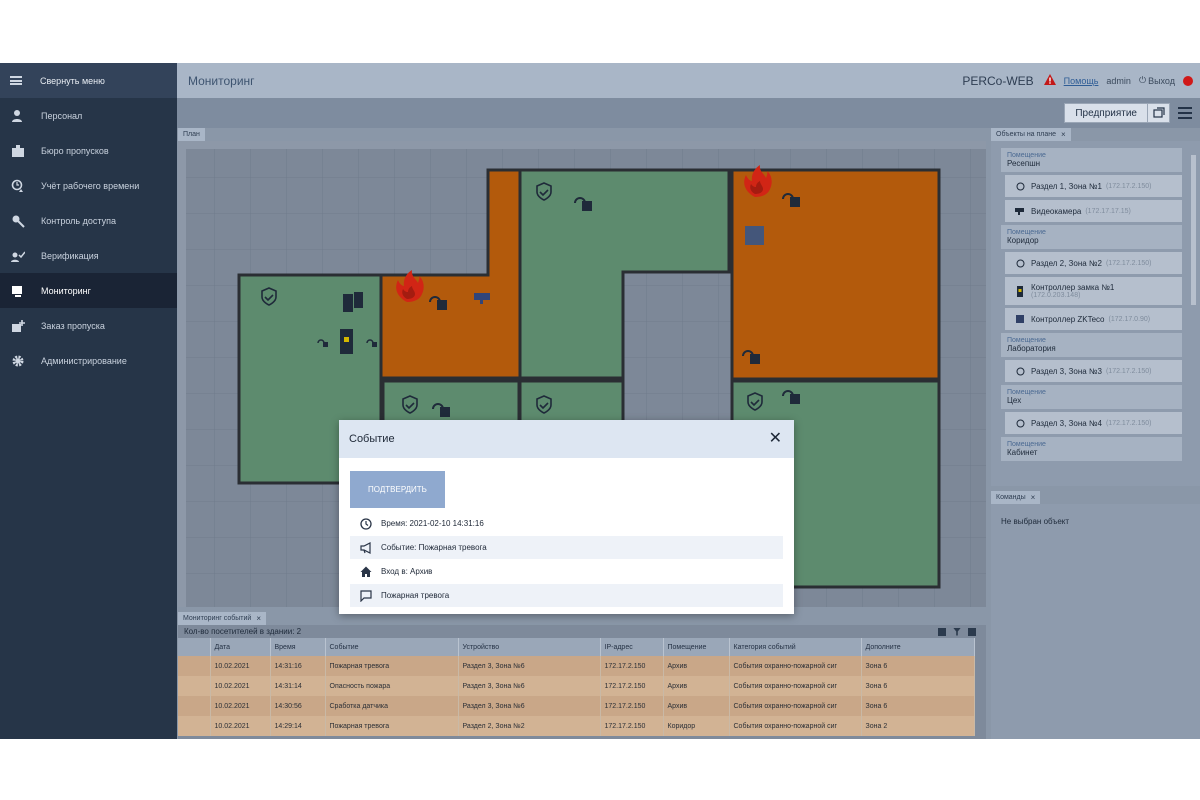  Describe the element at coordinates (1128, 423) in the screenshot. I see `device-ip: (172.17.2.150)` at that location.